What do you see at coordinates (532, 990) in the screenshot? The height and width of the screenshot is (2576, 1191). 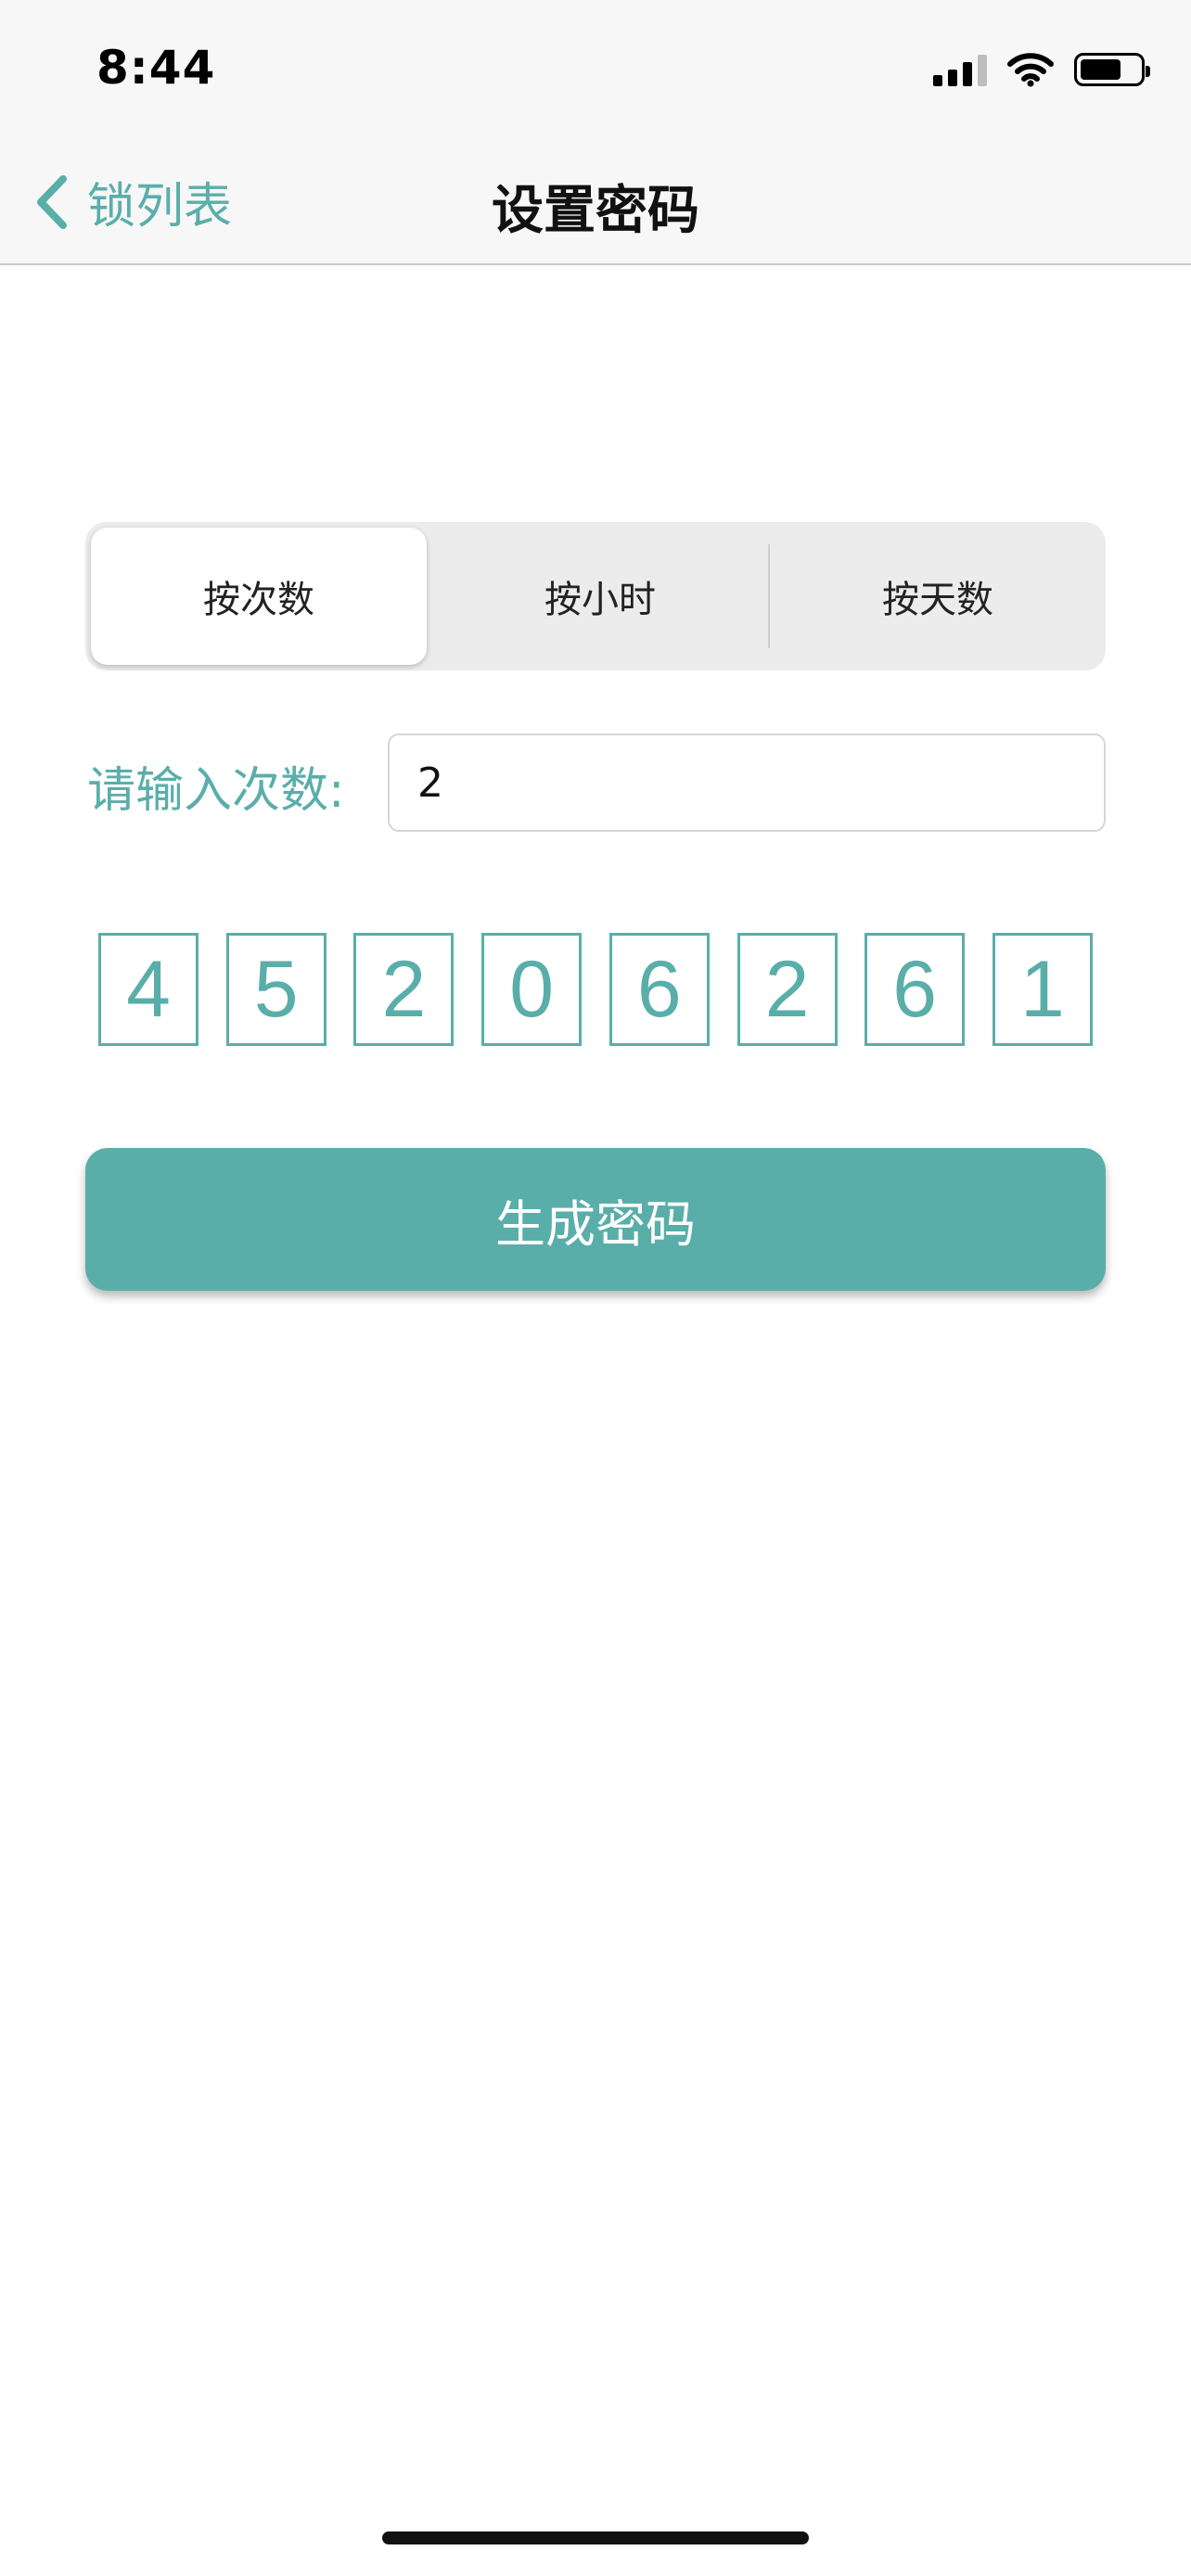 I see `code-digit: 0` at bounding box center [532, 990].